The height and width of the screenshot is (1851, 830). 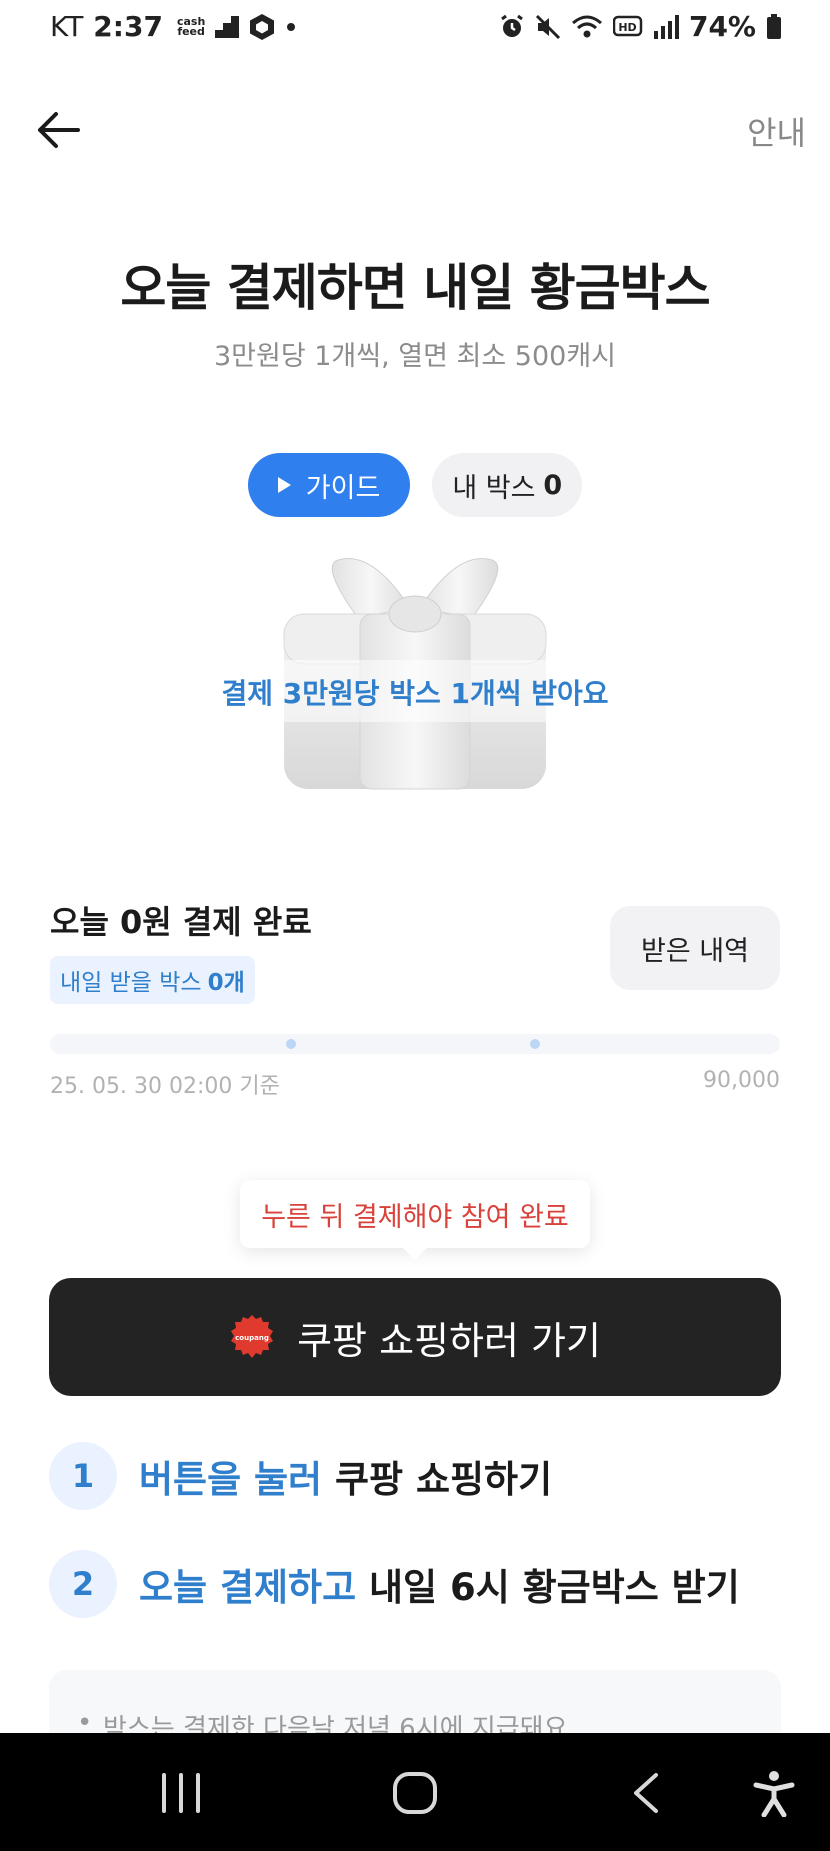 I want to click on coupang-logo-icon: coupang, so click(x=252, y=1336).